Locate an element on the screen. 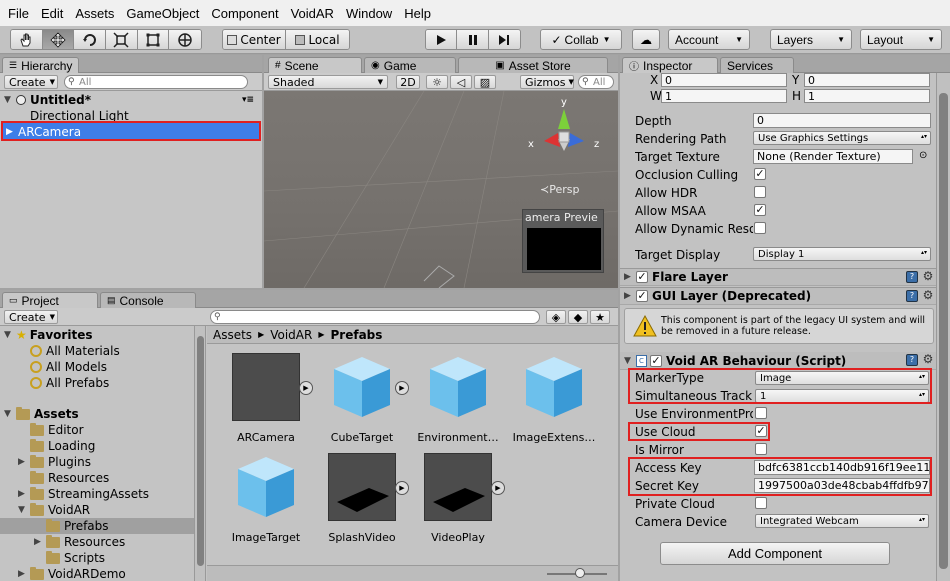 The width and height of the screenshot is (950, 581). rect-w-field: 1 is located at coordinates (724, 96).